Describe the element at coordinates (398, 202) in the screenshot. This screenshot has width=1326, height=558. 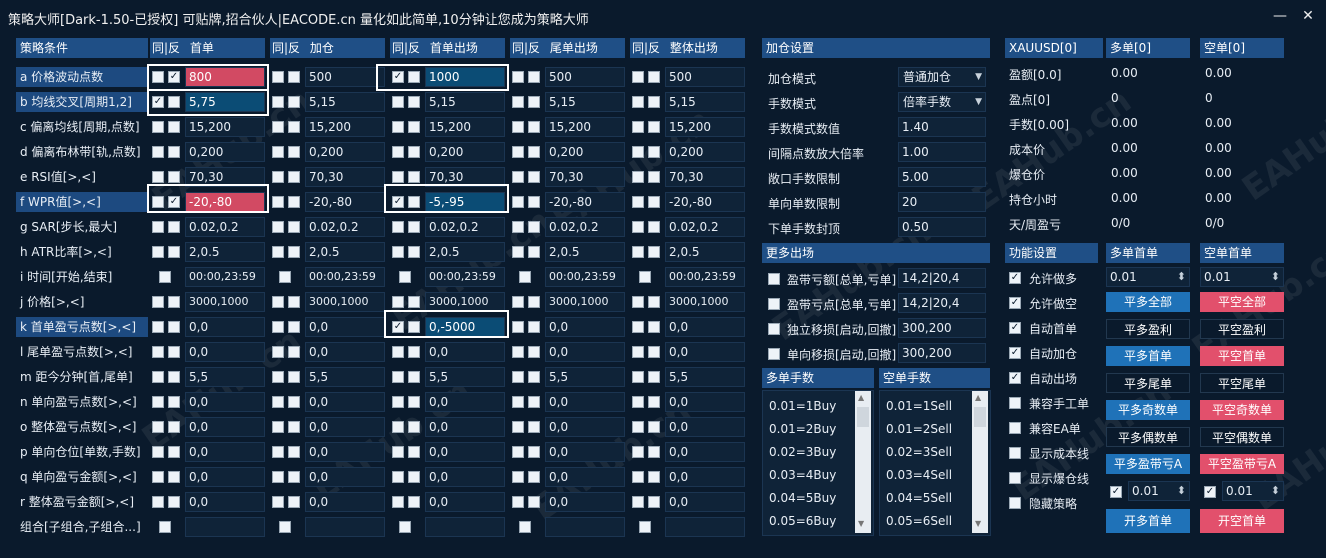
I see `same-checkbox: ✓` at that location.